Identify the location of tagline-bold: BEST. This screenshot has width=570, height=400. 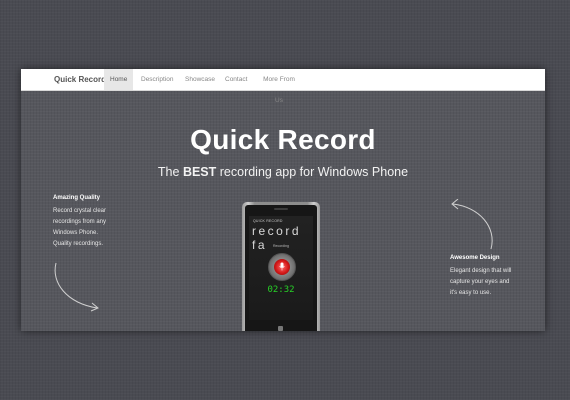
(199, 172).